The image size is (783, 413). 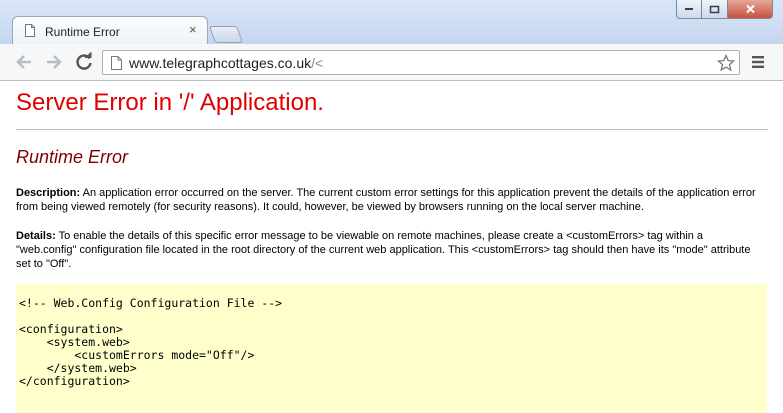 What do you see at coordinates (48, 193) in the screenshot?
I see `description-label: Description:` at bounding box center [48, 193].